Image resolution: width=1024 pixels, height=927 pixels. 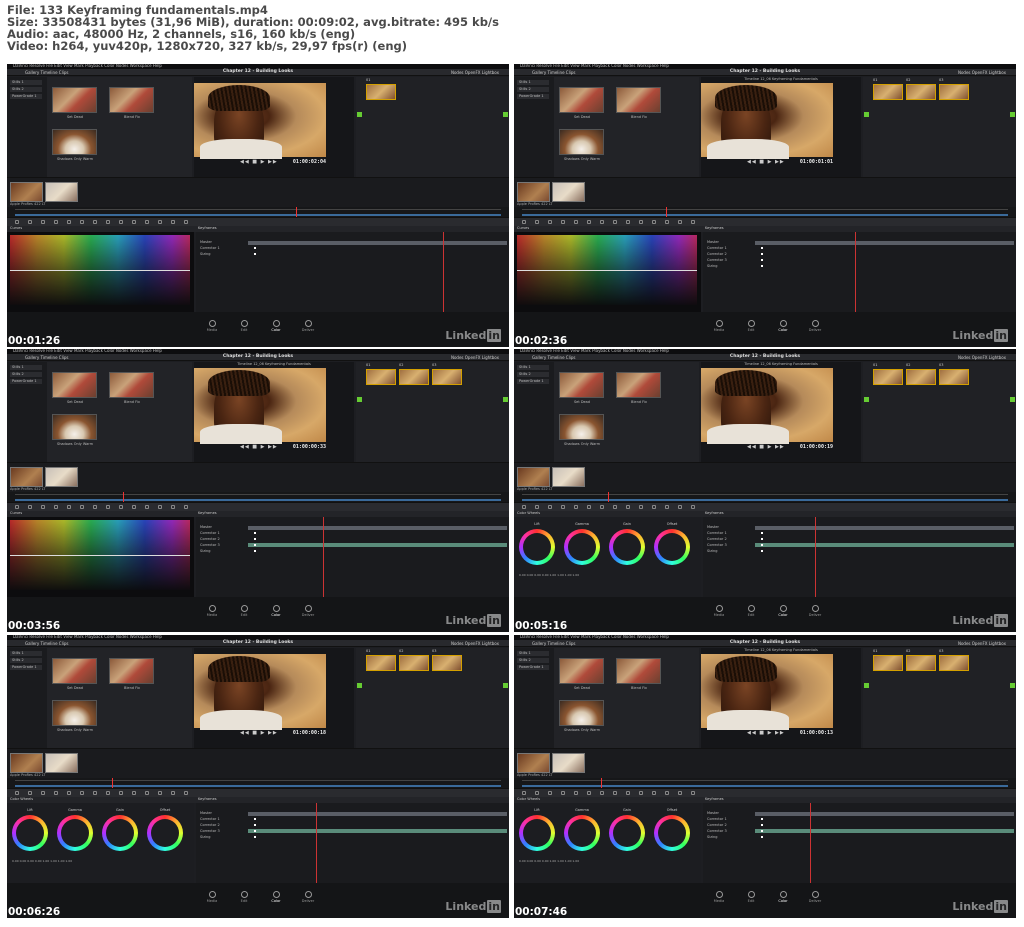 What do you see at coordinates (205, 254) in the screenshot?
I see `keyframe-track-label: Sizing` at bounding box center [205, 254].